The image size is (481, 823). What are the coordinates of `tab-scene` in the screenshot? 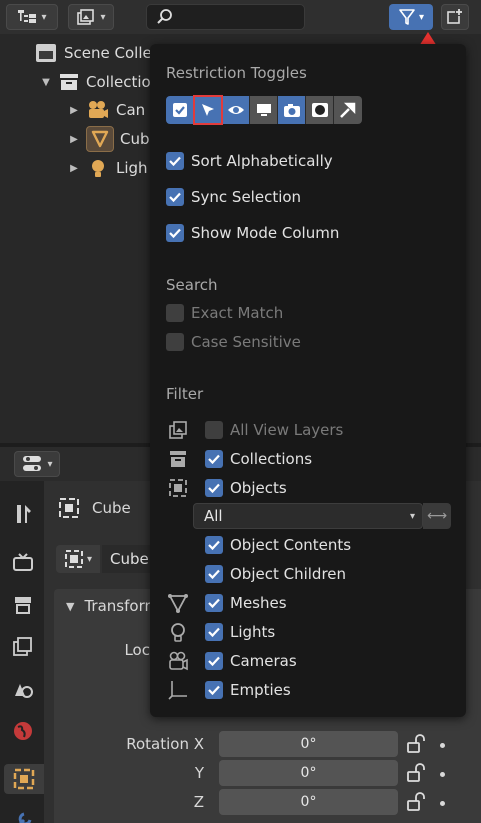 It's located at (23, 689).